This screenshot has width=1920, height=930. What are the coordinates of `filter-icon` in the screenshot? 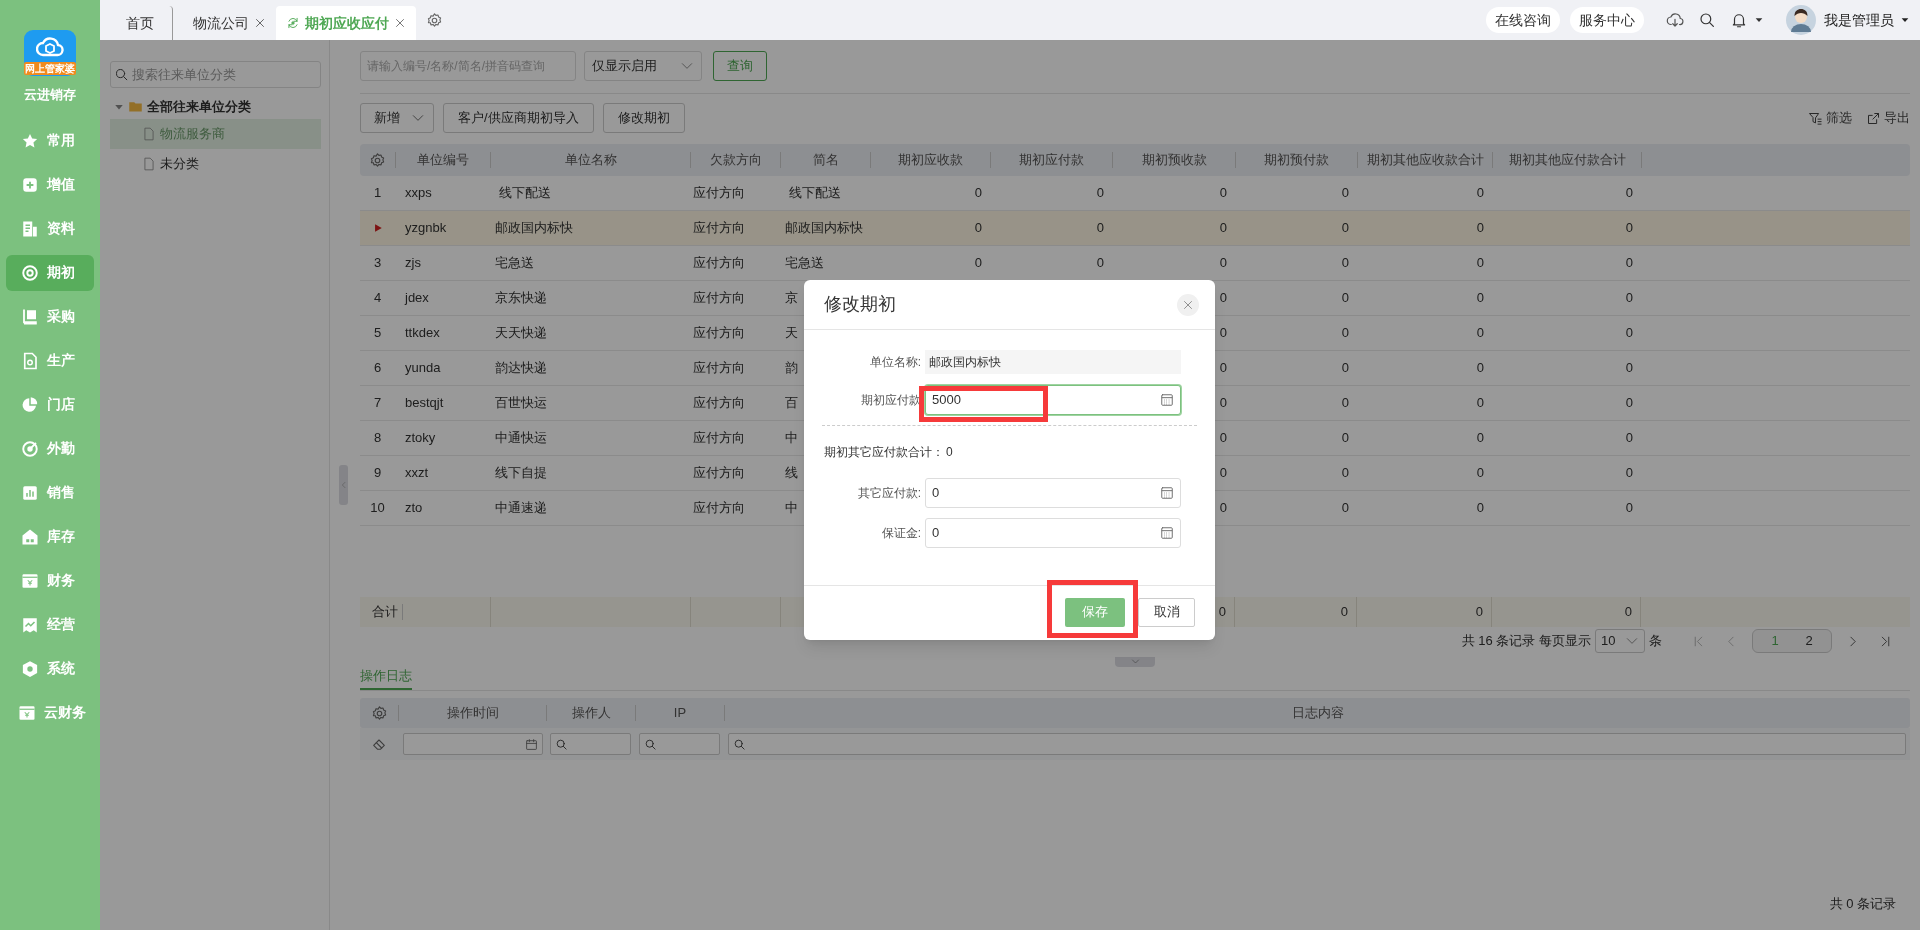 It's located at (1815, 118).